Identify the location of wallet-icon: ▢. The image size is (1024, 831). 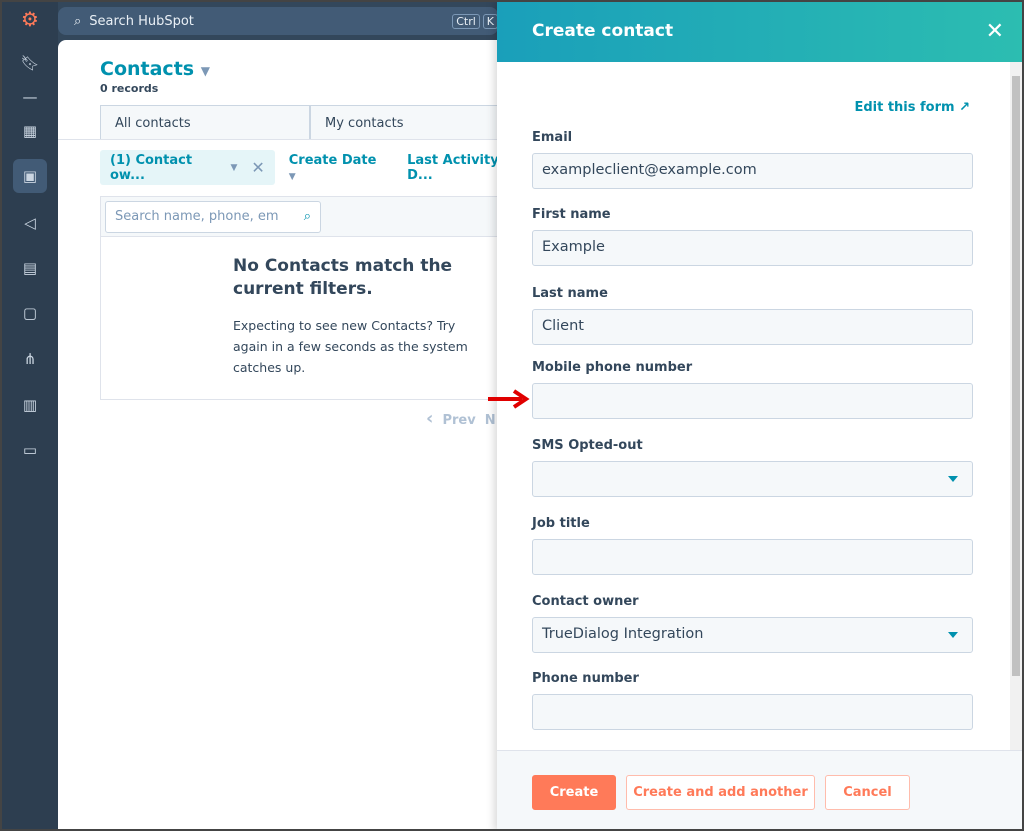
(30, 313).